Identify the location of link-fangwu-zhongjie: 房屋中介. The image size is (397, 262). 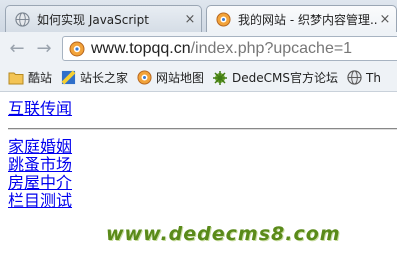
(40, 183).